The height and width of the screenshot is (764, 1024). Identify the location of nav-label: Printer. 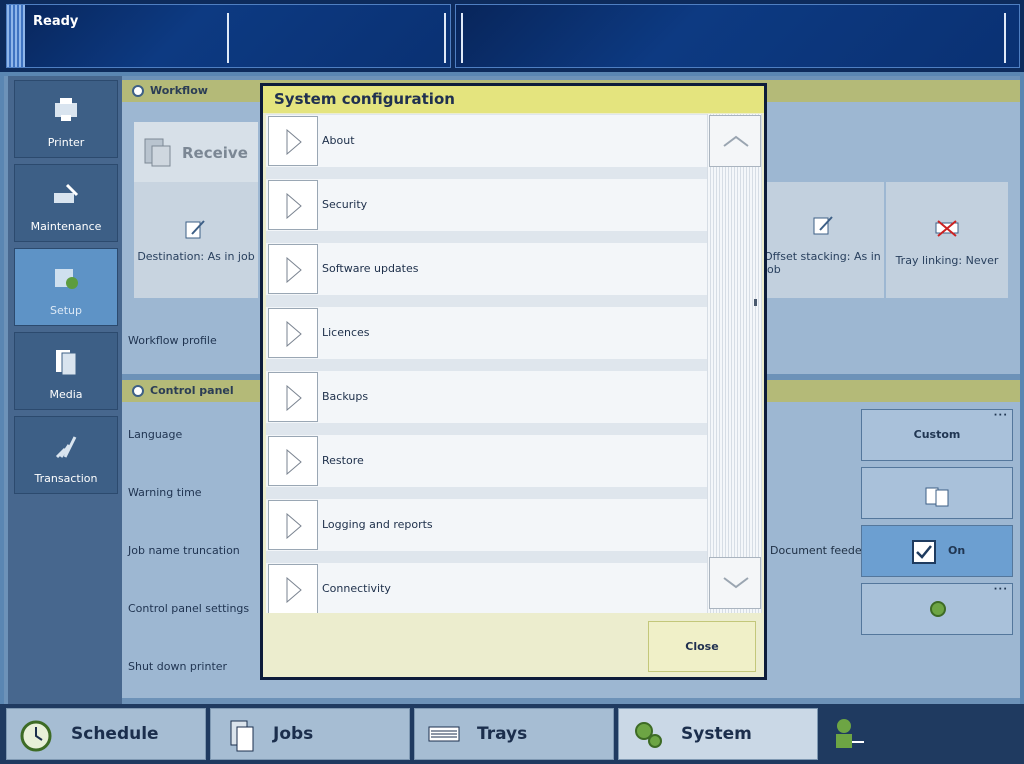
(66, 142).